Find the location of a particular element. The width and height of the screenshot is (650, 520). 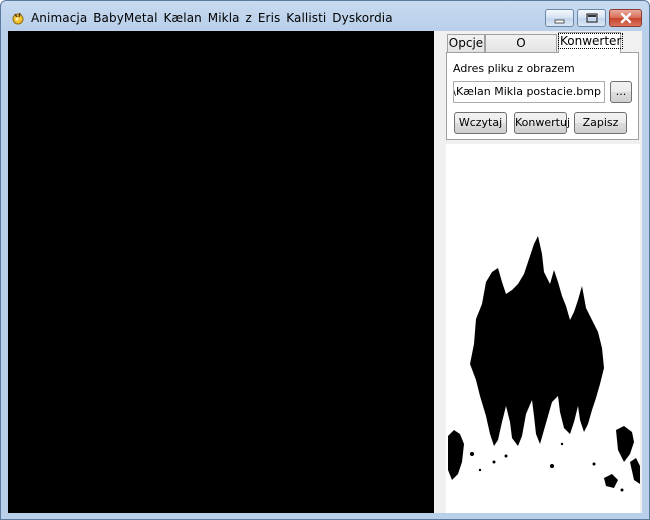

close-icon is located at coordinates (626, 18).